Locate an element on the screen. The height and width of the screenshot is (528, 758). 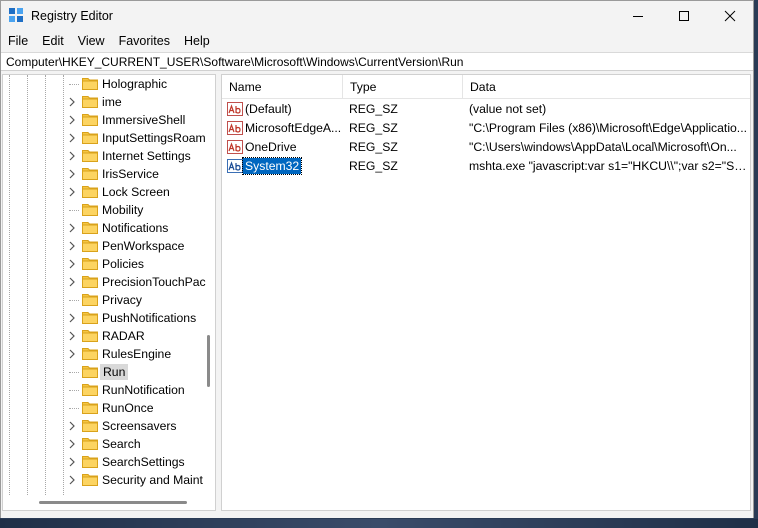
tree-item: RunNotification is located at coordinates (103, 390).